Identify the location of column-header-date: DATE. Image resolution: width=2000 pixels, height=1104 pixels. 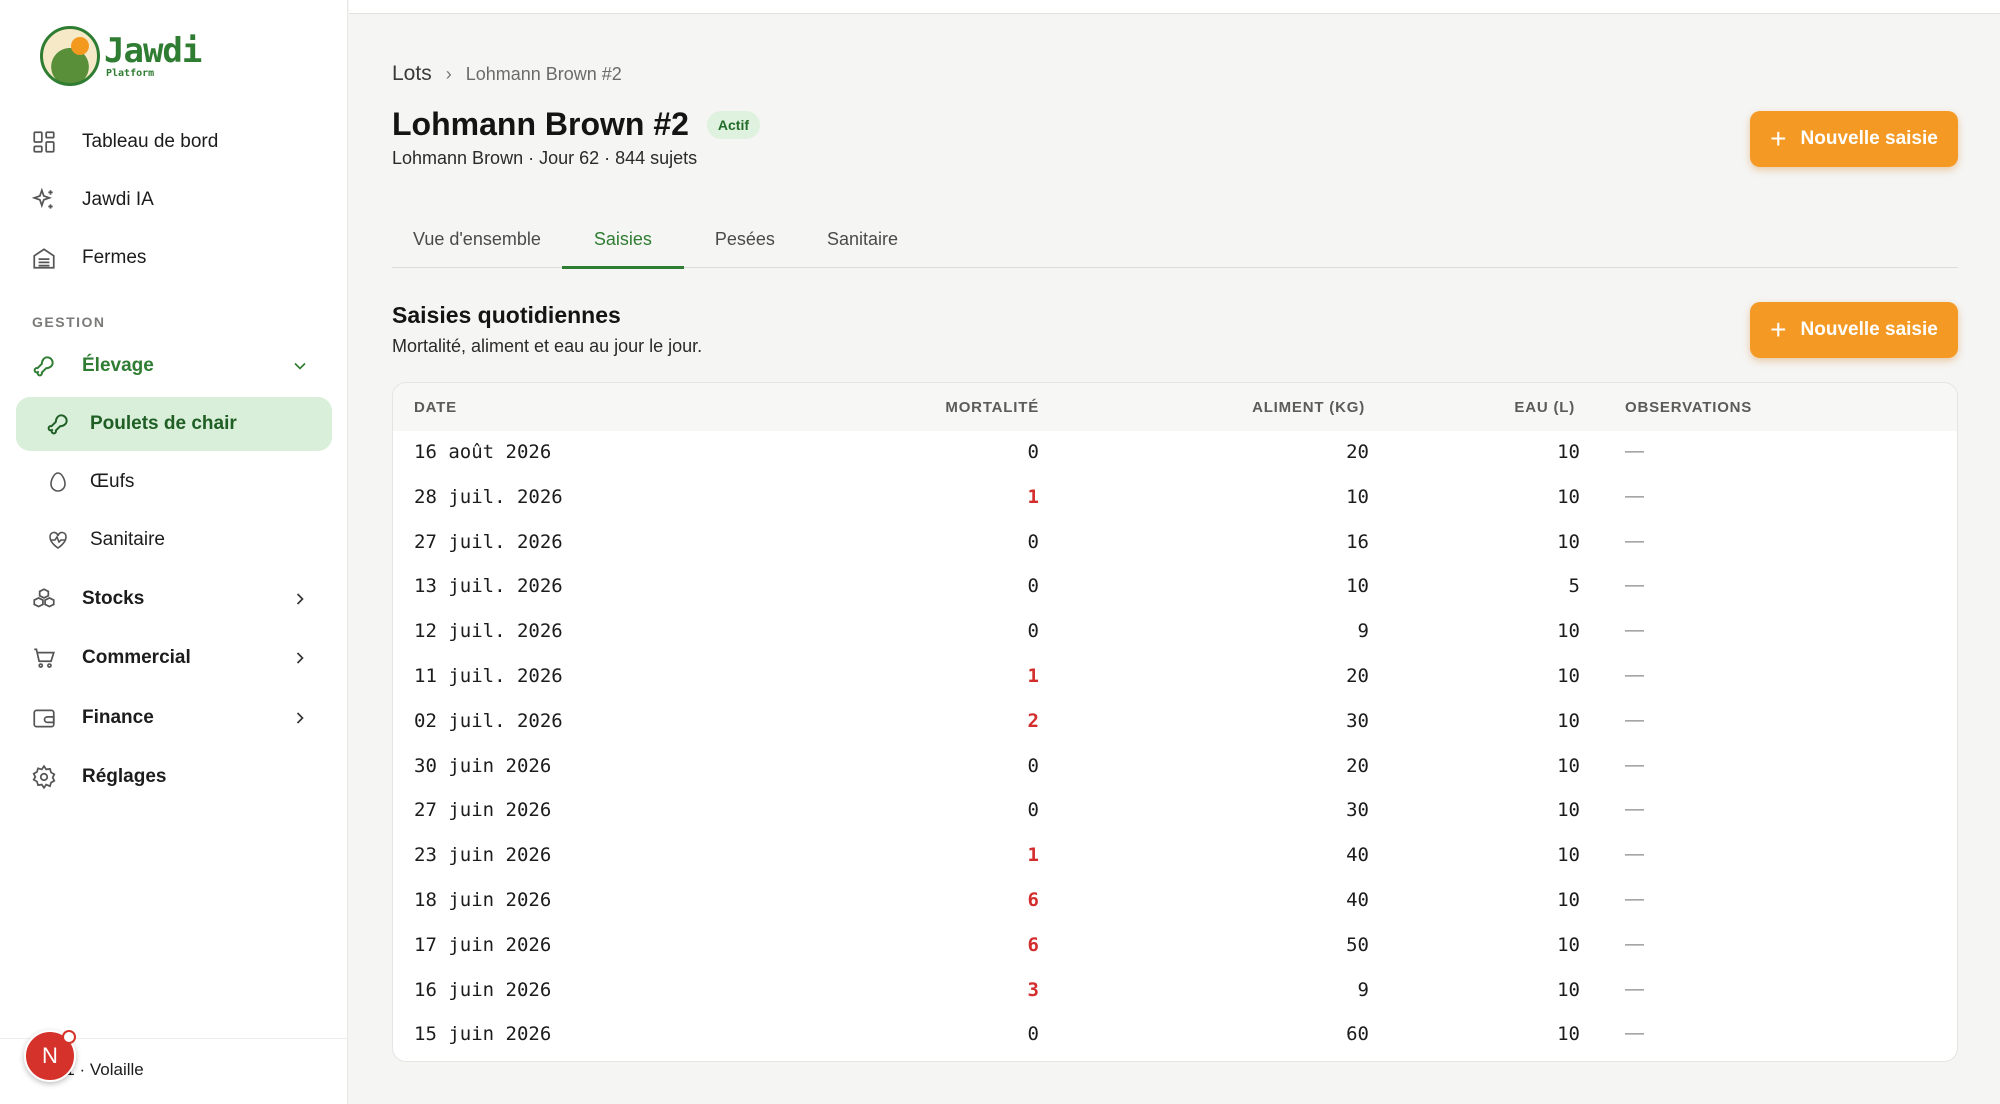
(435, 407).